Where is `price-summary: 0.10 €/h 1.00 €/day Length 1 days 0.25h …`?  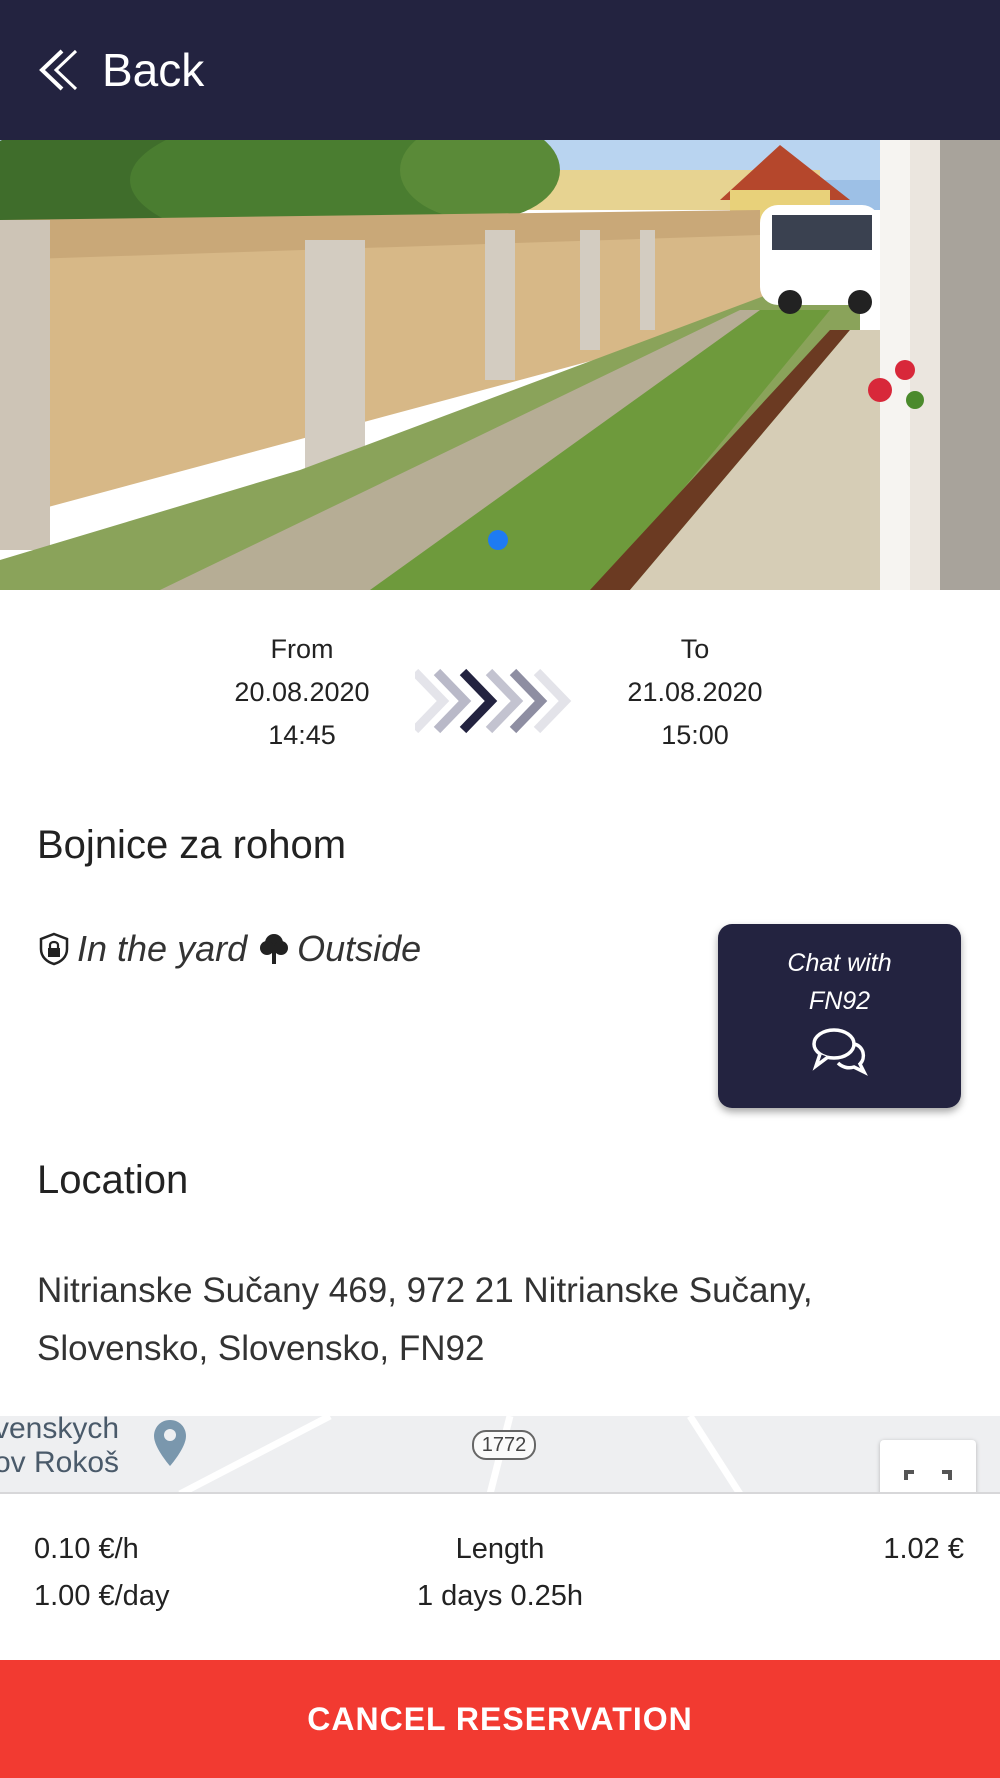
price-summary: 0.10 €/h 1.00 €/day Length 1 days 0.25h … is located at coordinates (500, 1577).